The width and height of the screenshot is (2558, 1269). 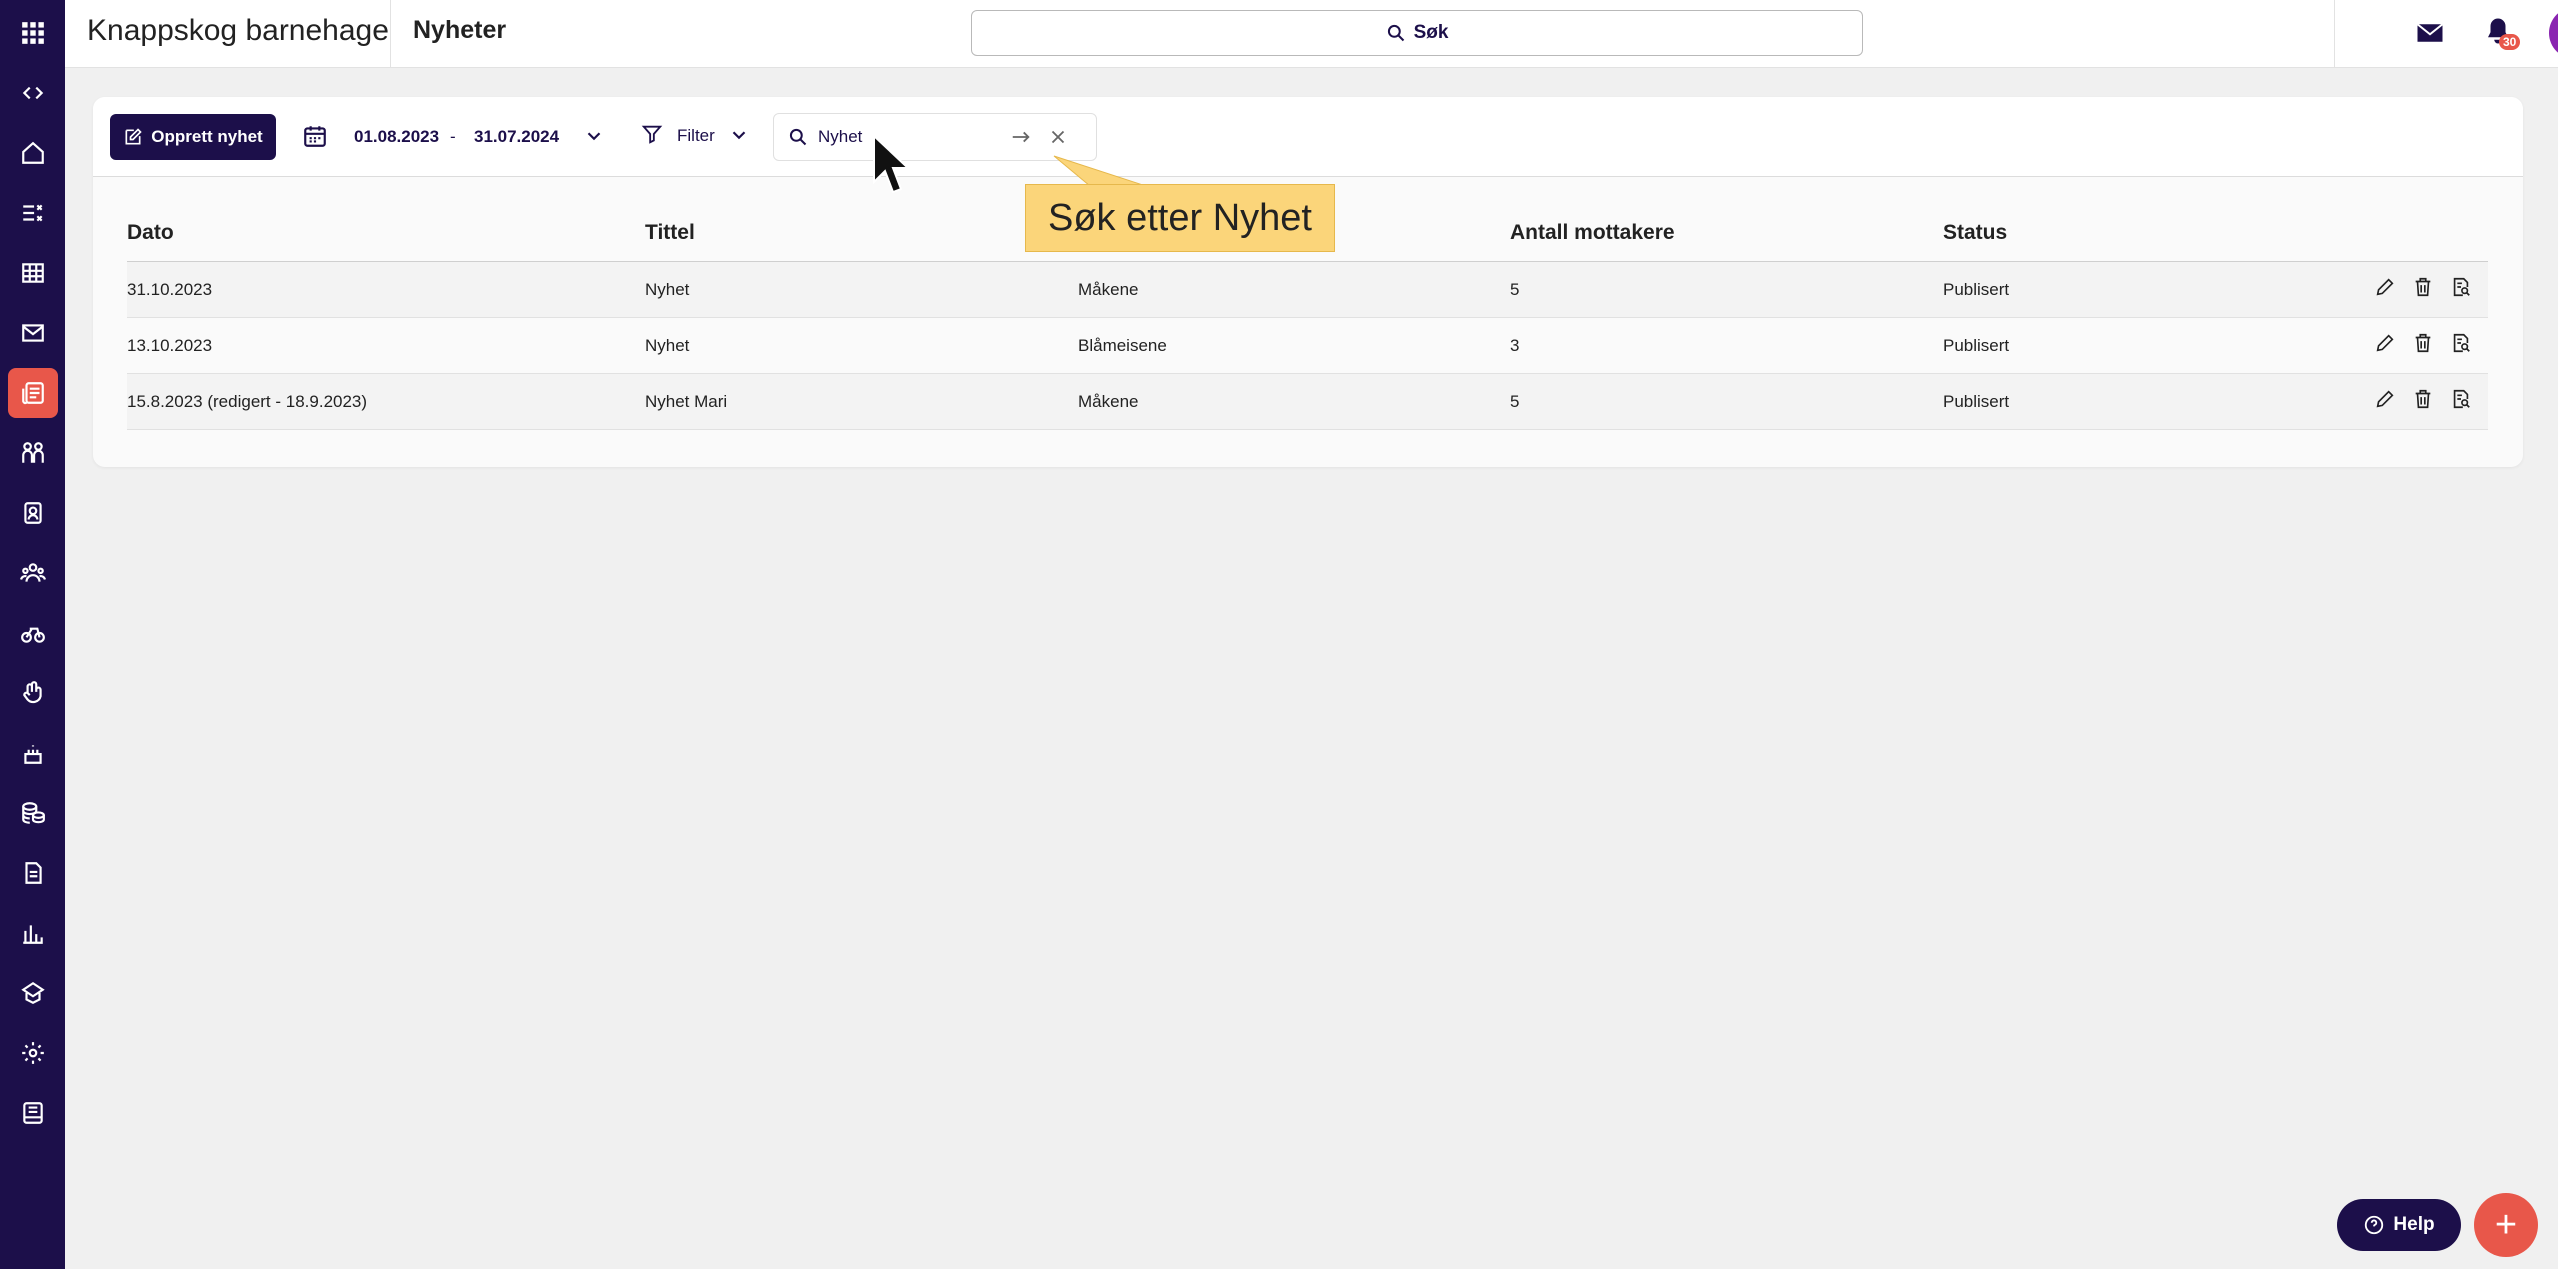 I want to click on top-bar: Knappskog barnehage Nyheter Søk 30 IV, so click(x=1311, y=34).